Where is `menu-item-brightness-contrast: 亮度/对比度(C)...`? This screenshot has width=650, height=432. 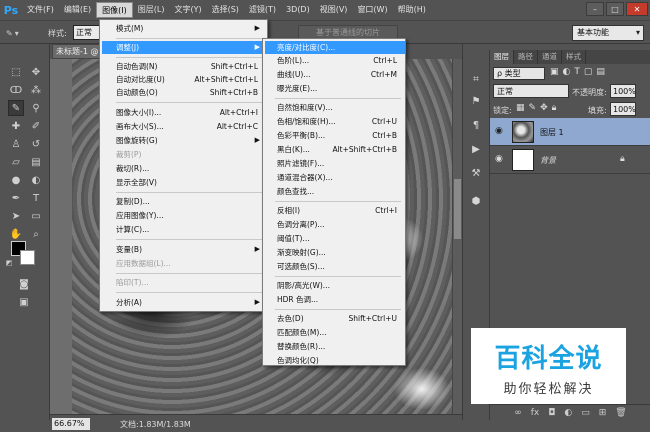 menu-item-brightness-contrast: 亮度/对比度(C)... is located at coordinates (335, 47).